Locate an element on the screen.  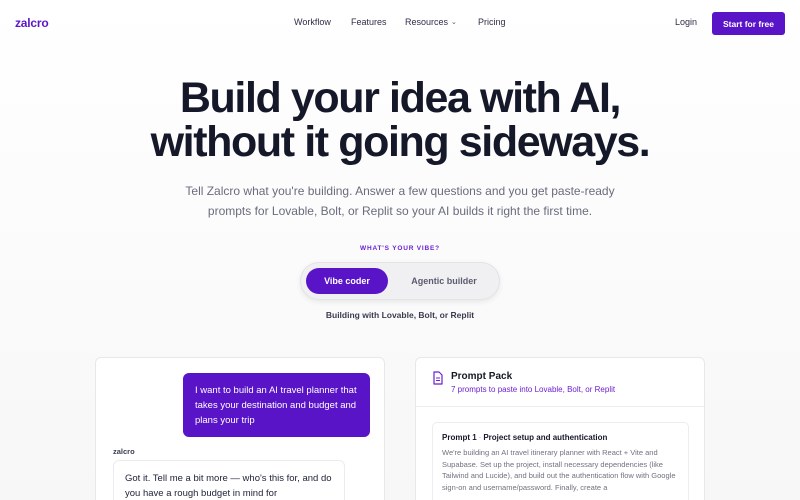
prompt-pack-title: Prompt Pack is located at coordinates (482, 376).